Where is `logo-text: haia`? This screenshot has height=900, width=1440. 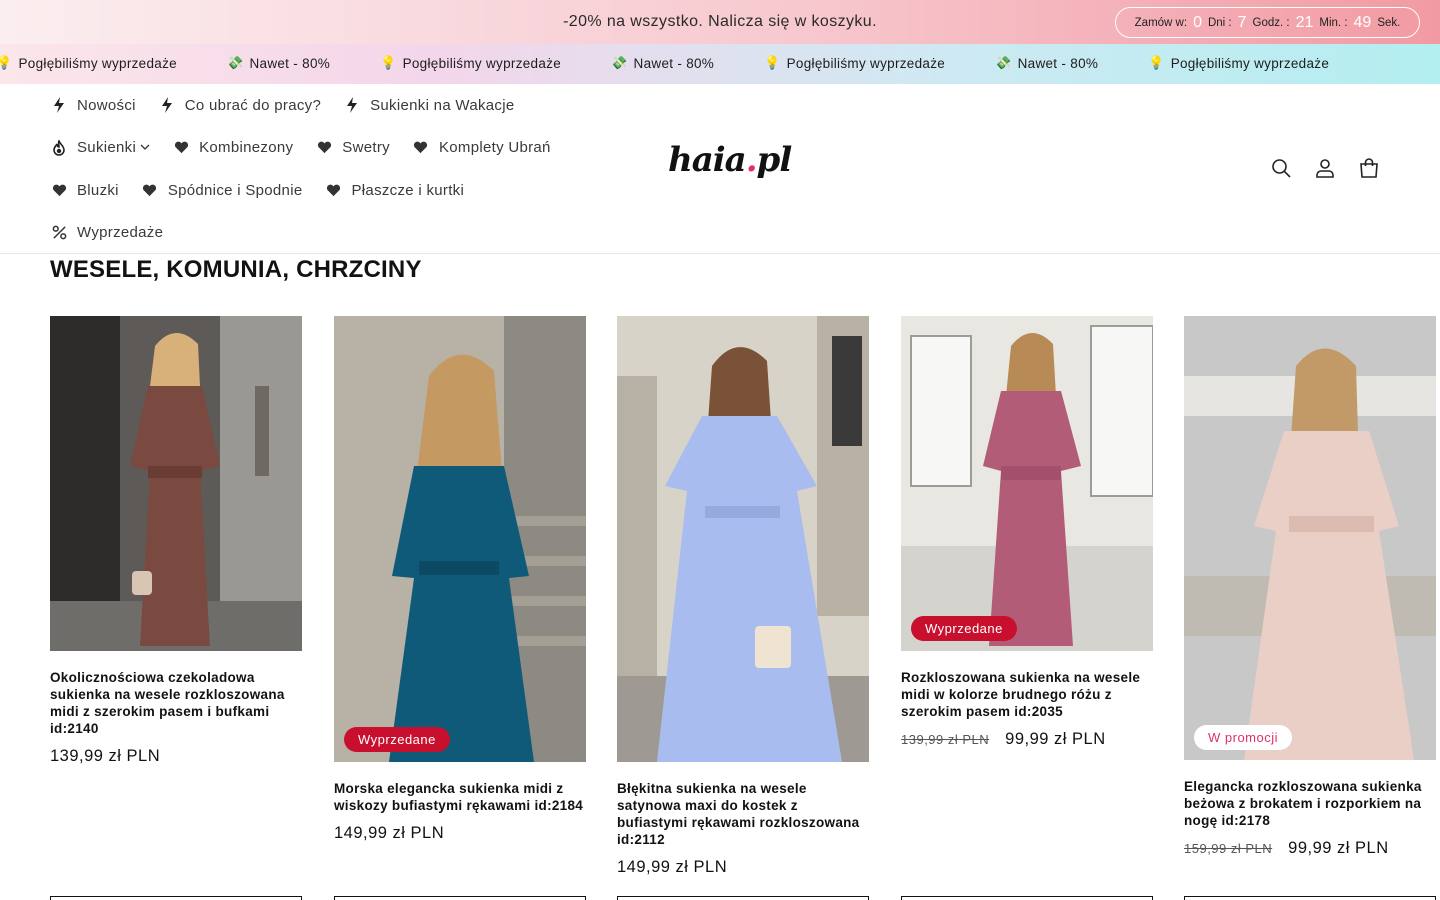
logo-text: haia is located at coordinates (707, 160).